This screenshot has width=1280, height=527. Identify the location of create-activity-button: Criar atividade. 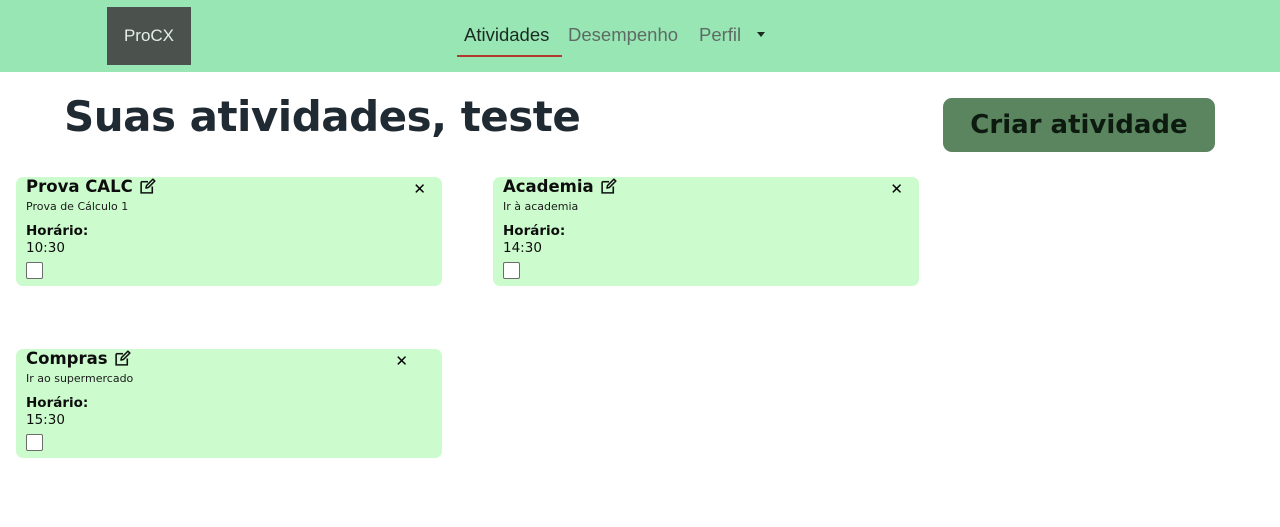
(1079, 125).